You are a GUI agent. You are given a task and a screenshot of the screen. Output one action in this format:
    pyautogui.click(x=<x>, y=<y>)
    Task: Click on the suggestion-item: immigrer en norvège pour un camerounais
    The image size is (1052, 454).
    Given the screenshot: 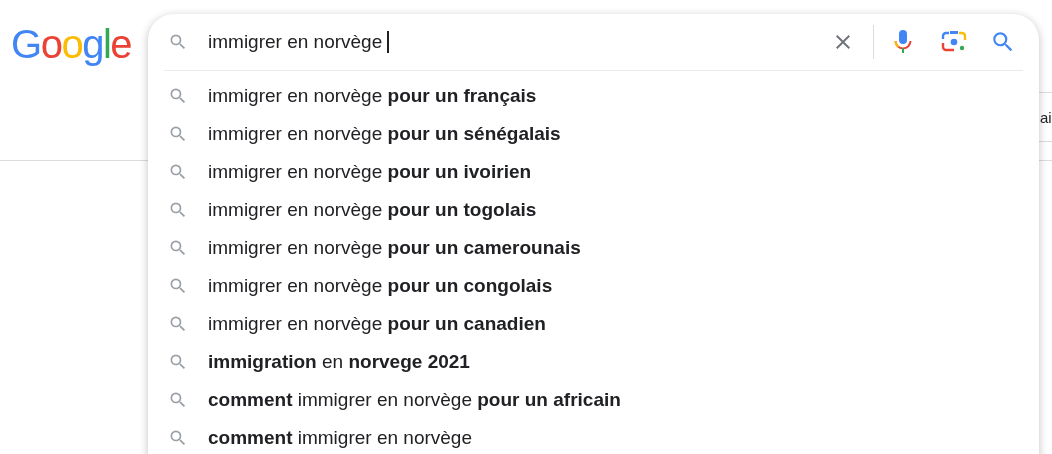 What is the action you would take?
    pyautogui.click(x=394, y=248)
    